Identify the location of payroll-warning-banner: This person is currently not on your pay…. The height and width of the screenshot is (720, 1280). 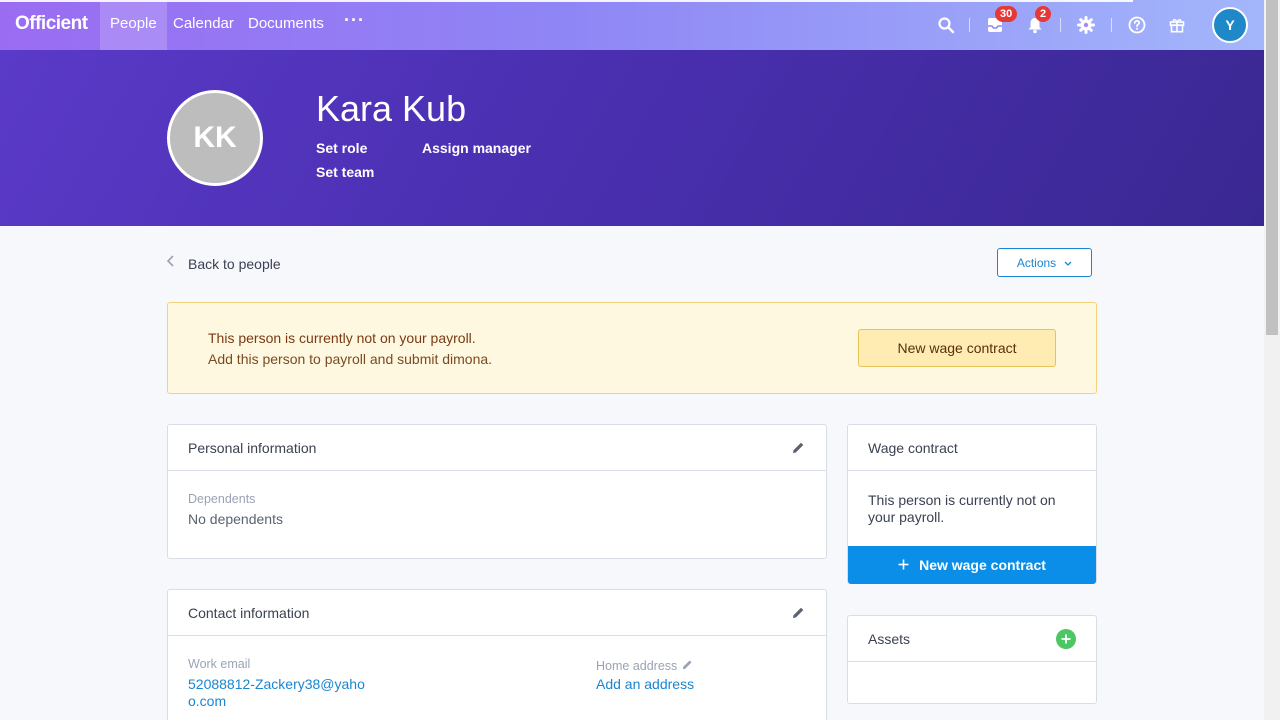
(632, 348).